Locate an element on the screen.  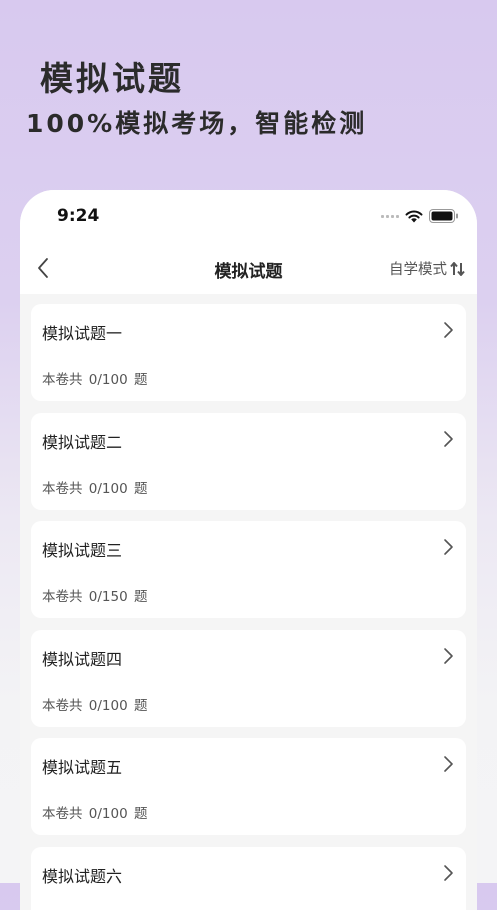
exam-question-count: 本卷共 0/150 题 is located at coordinates (95, 595).